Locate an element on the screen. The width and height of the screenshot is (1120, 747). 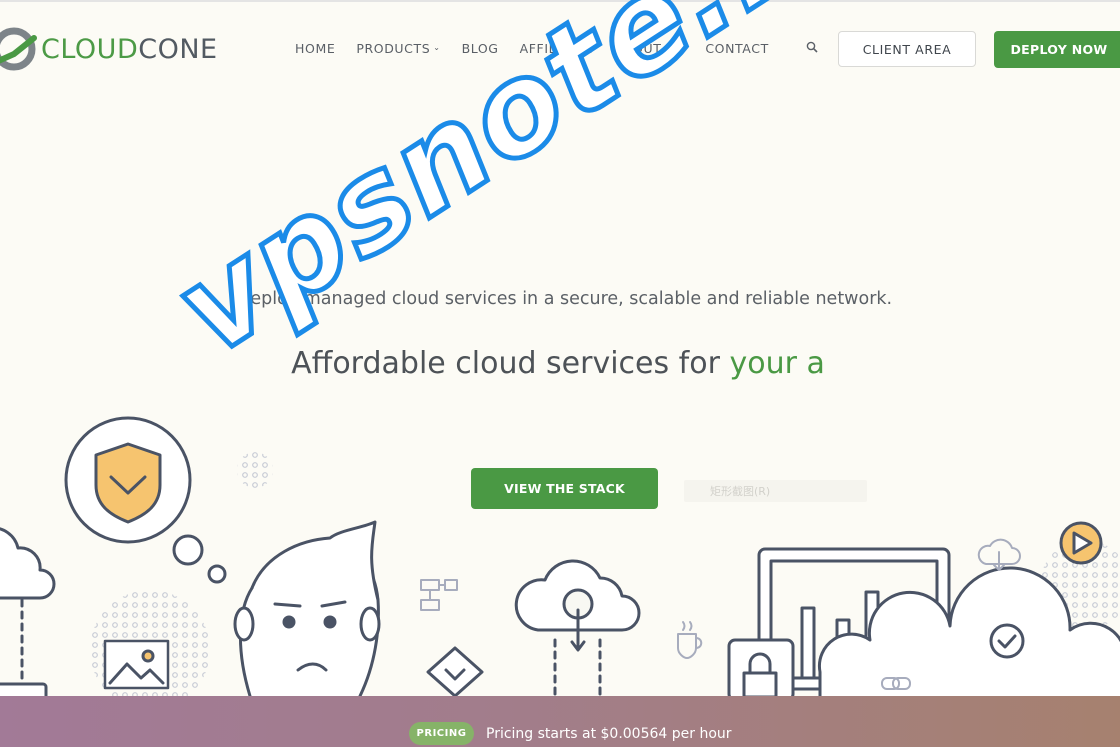
pricing-badge: PRICING is located at coordinates (441, 733).